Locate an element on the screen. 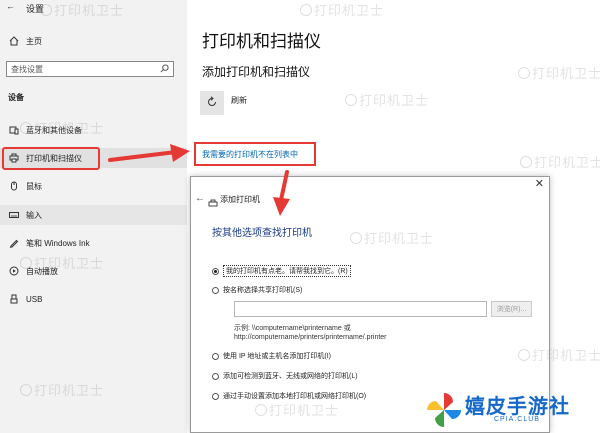  sidebar-item-label: 笔和 Windows Ink is located at coordinates (58, 243).